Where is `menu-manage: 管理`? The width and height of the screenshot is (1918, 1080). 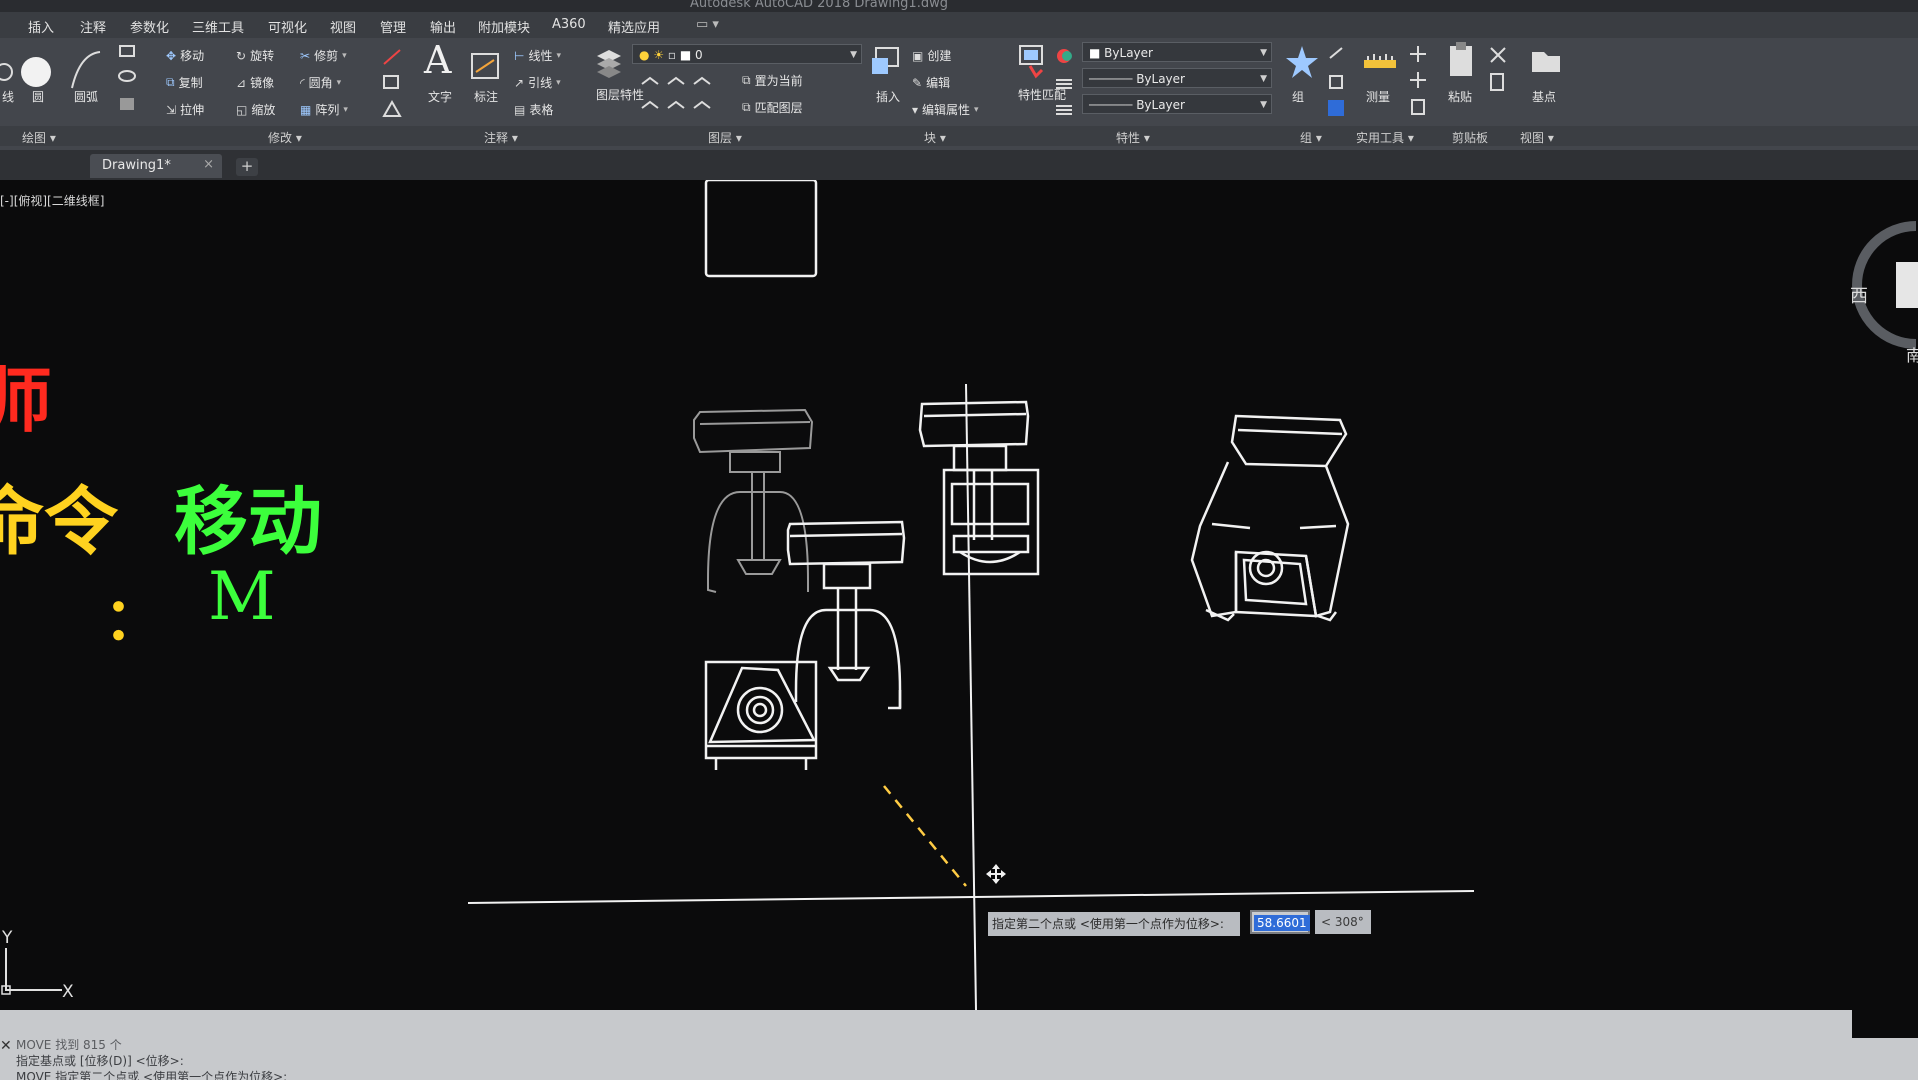
menu-manage: 管理 is located at coordinates (393, 26).